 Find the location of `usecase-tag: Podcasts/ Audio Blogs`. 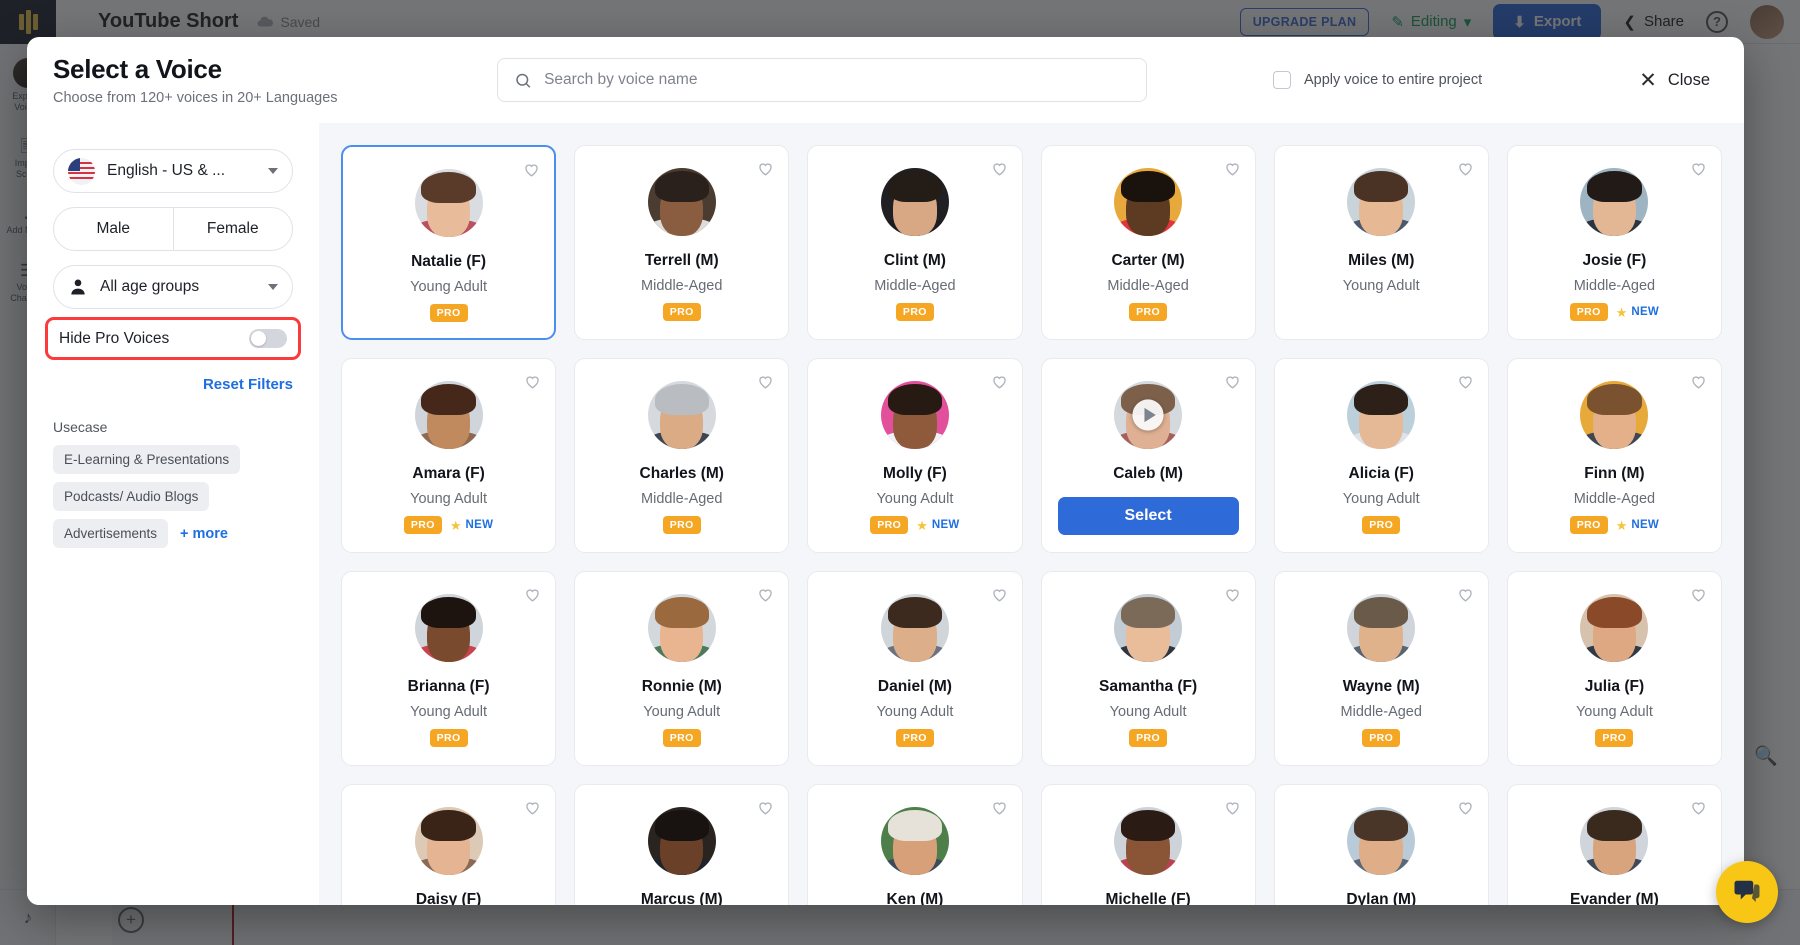

usecase-tag: Podcasts/ Audio Blogs is located at coordinates (131, 496).